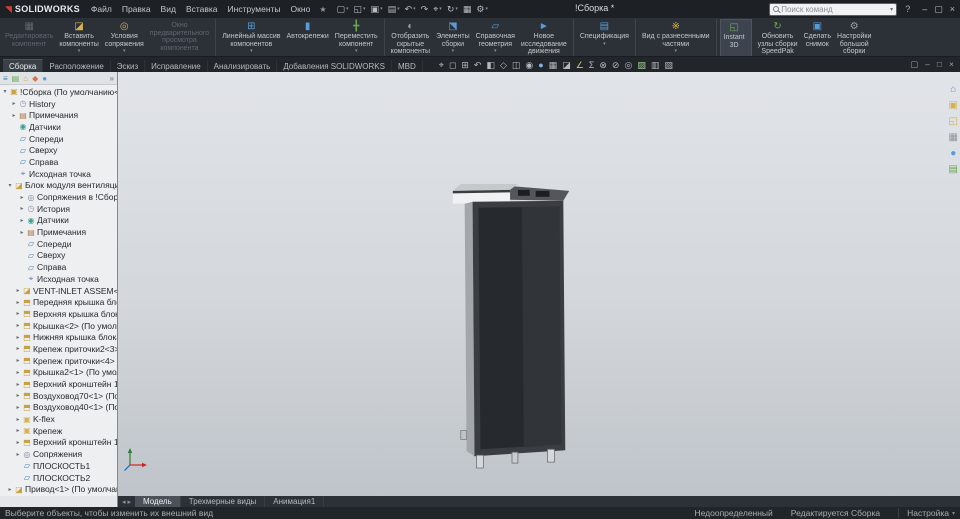  Describe the element at coordinates (616, 65) in the screenshot. I see `clearance-verification-icon: ⊘` at that location.